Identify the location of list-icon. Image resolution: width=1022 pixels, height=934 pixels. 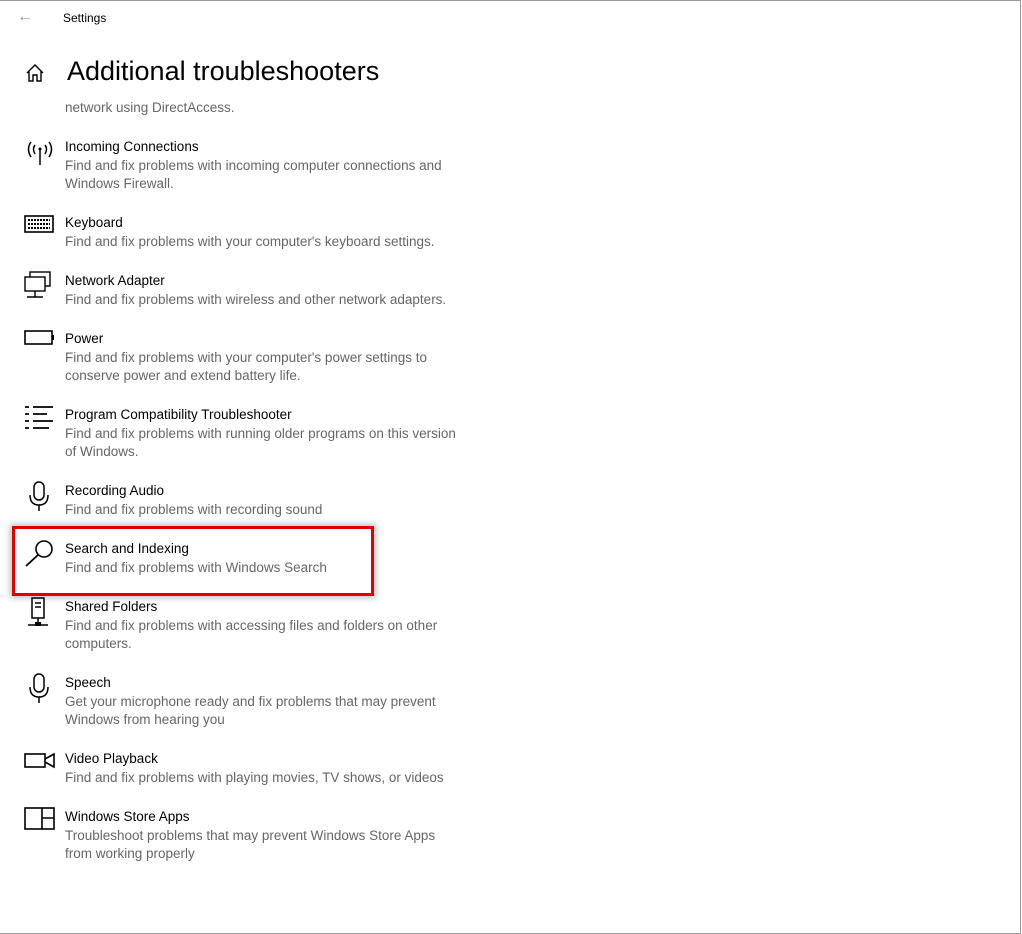
(39, 417).